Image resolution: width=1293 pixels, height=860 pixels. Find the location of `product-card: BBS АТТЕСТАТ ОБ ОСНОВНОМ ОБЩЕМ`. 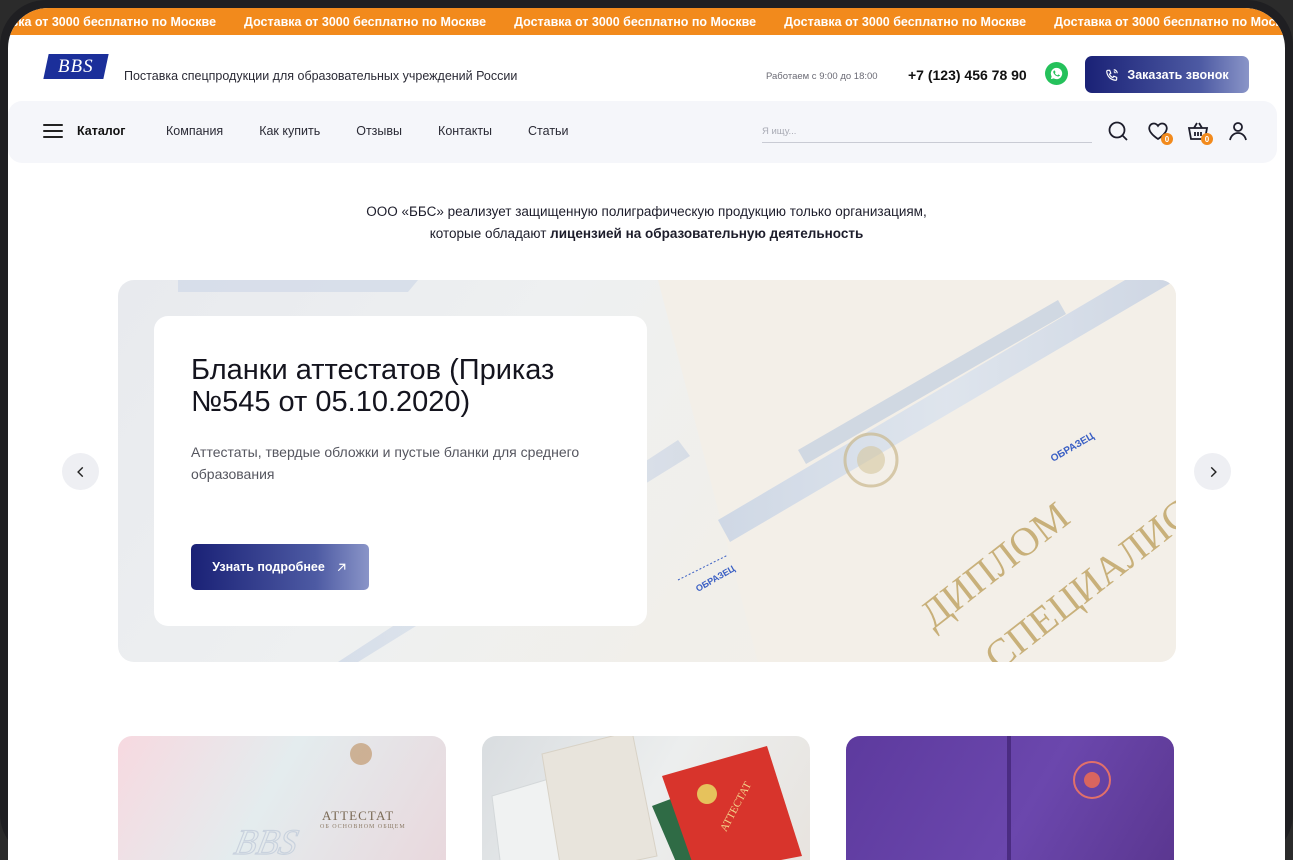

product-card: BBS АТТЕСТАТ ОБ ОСНОВНОМ ОБЩЕМ is located at coordinates (282, 798).